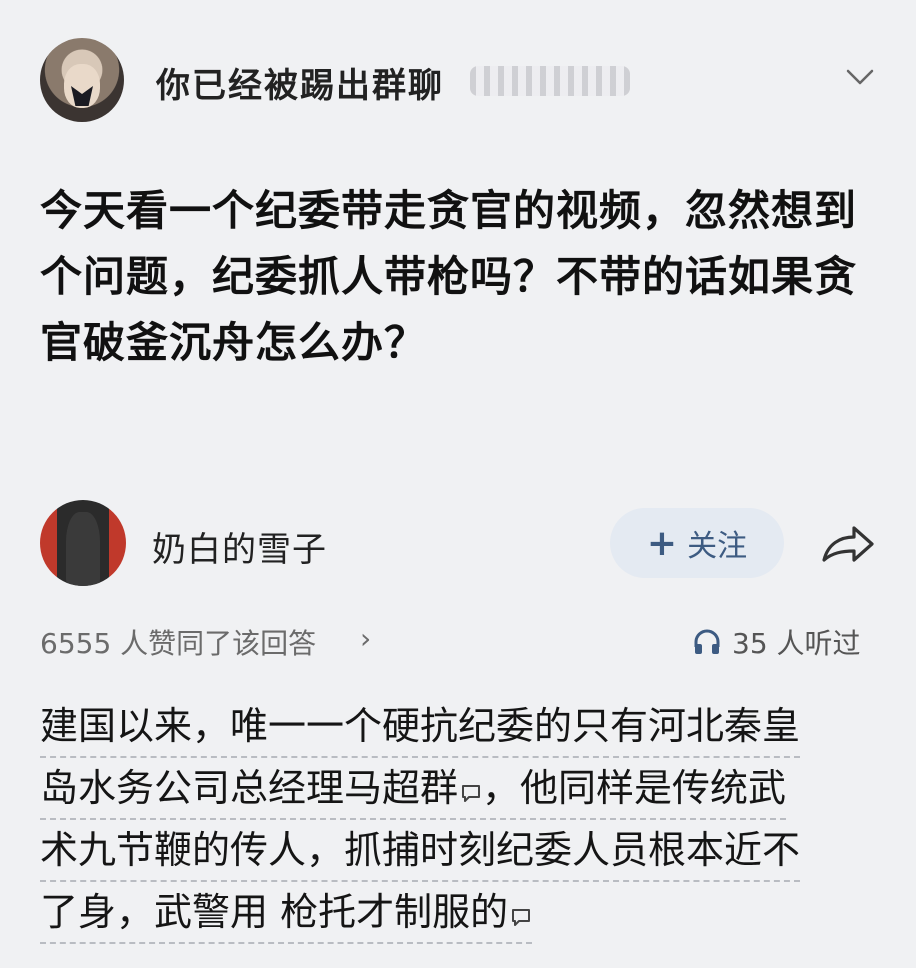 Image resolution: width=916 pixels, height=968 pixels. I want to click on answer-text-segment: 了身，武警用 枪托才制服的, so click(274, 912).